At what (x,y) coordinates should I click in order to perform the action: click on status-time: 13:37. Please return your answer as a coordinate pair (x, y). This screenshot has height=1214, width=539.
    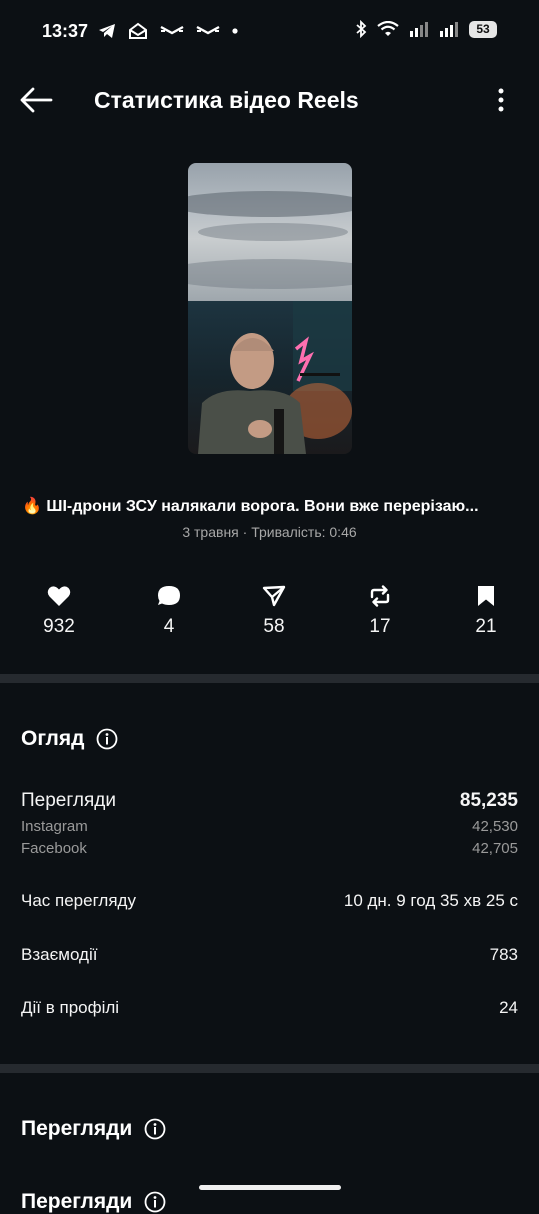
    Looking at the image, I should click on (65, 31).